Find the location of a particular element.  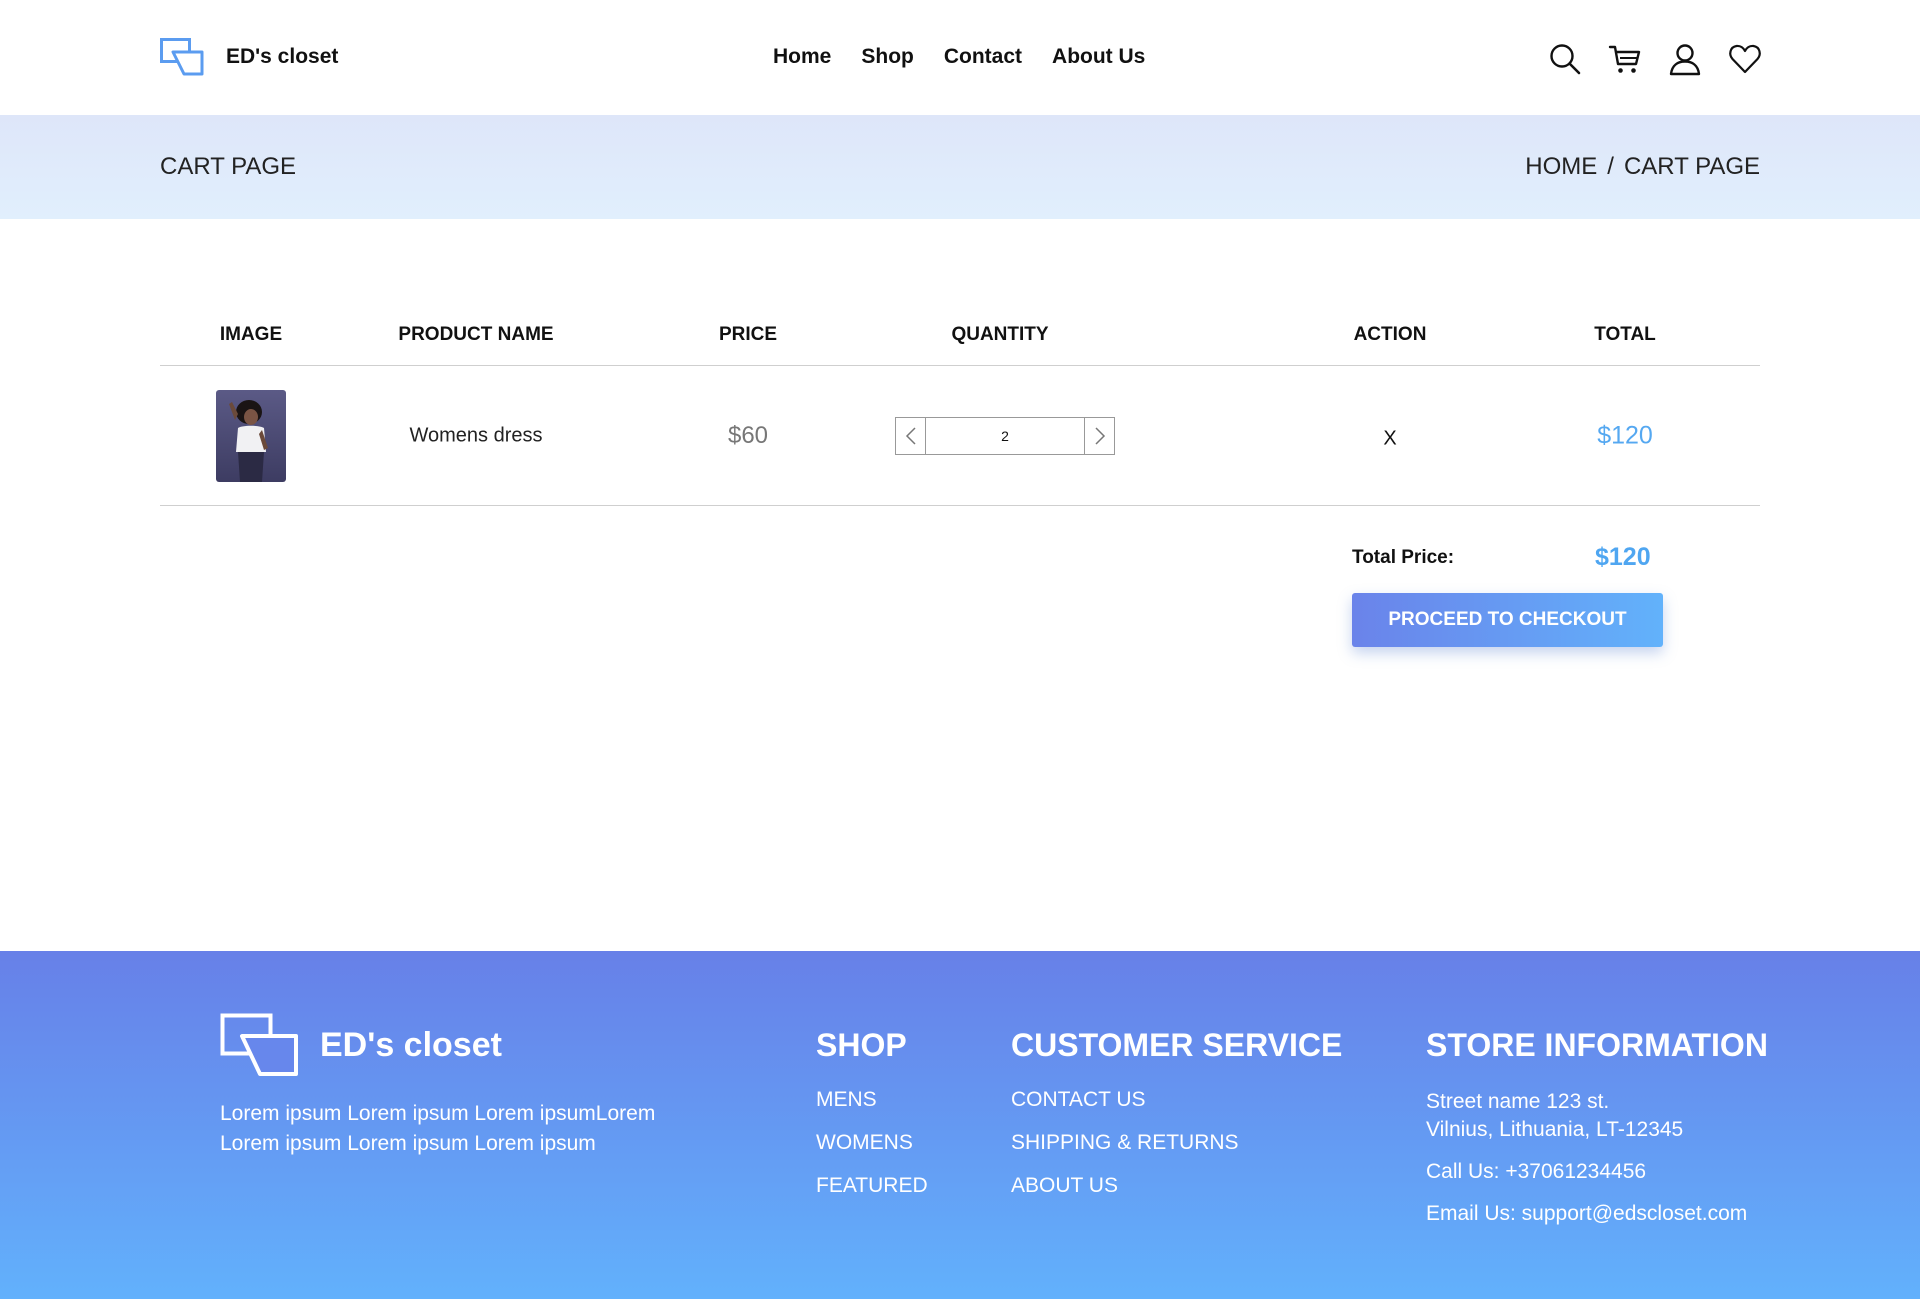

footer-brand-logo: ED's closet is located at coordinates (361, 1045).